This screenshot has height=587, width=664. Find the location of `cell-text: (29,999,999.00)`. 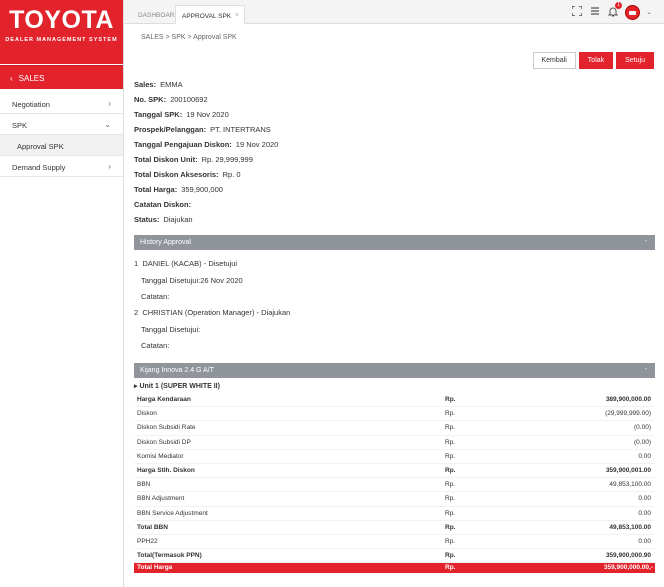

cell-text: (29,999,999.00) is located at coordinates (628, 414).